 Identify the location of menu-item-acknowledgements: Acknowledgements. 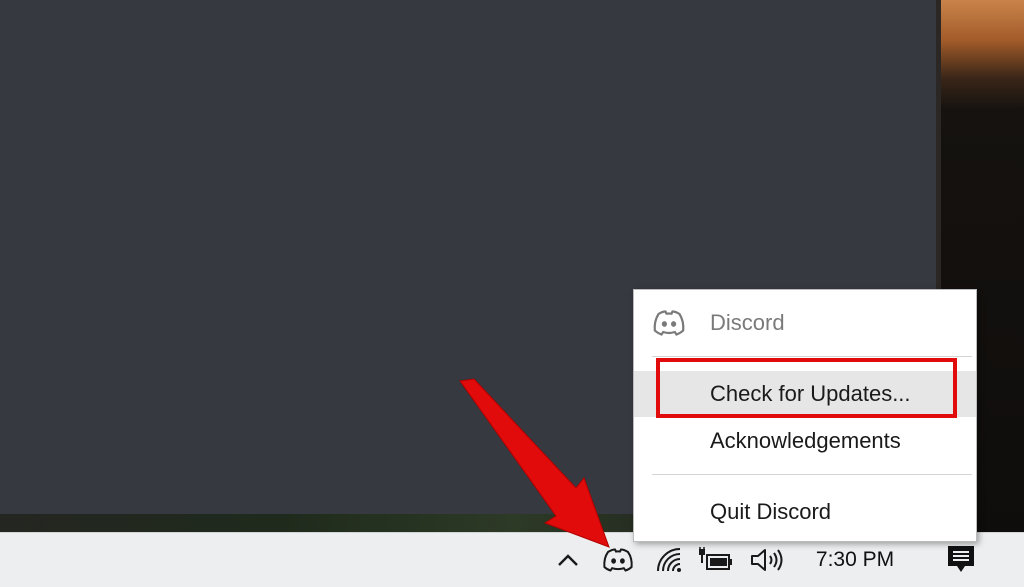
(805, 441).